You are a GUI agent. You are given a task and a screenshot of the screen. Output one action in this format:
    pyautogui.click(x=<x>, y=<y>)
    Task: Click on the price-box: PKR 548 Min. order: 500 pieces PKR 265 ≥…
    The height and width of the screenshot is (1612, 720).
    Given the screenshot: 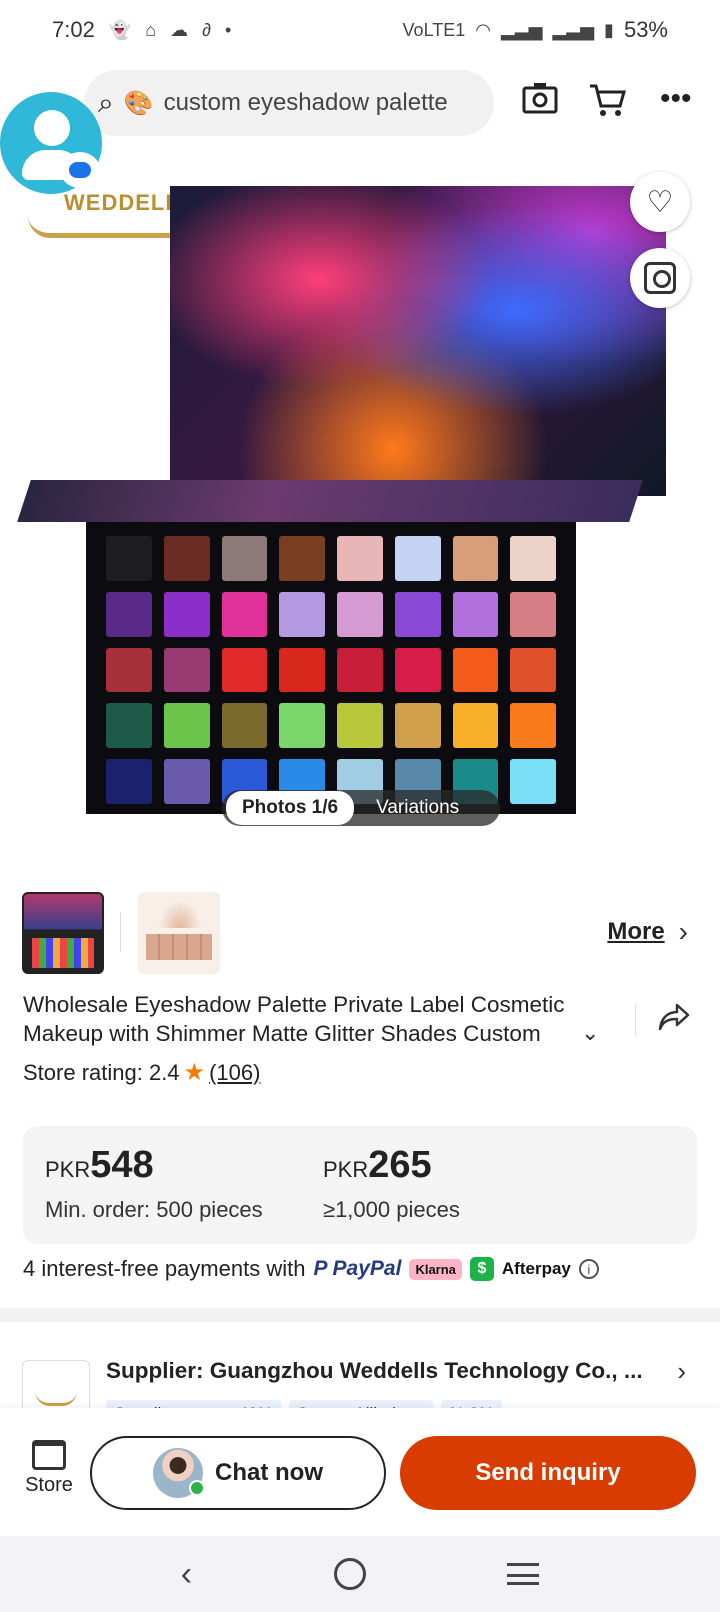 What is the action you would take?
    pyautogui.click(x=360, y=1185)
    